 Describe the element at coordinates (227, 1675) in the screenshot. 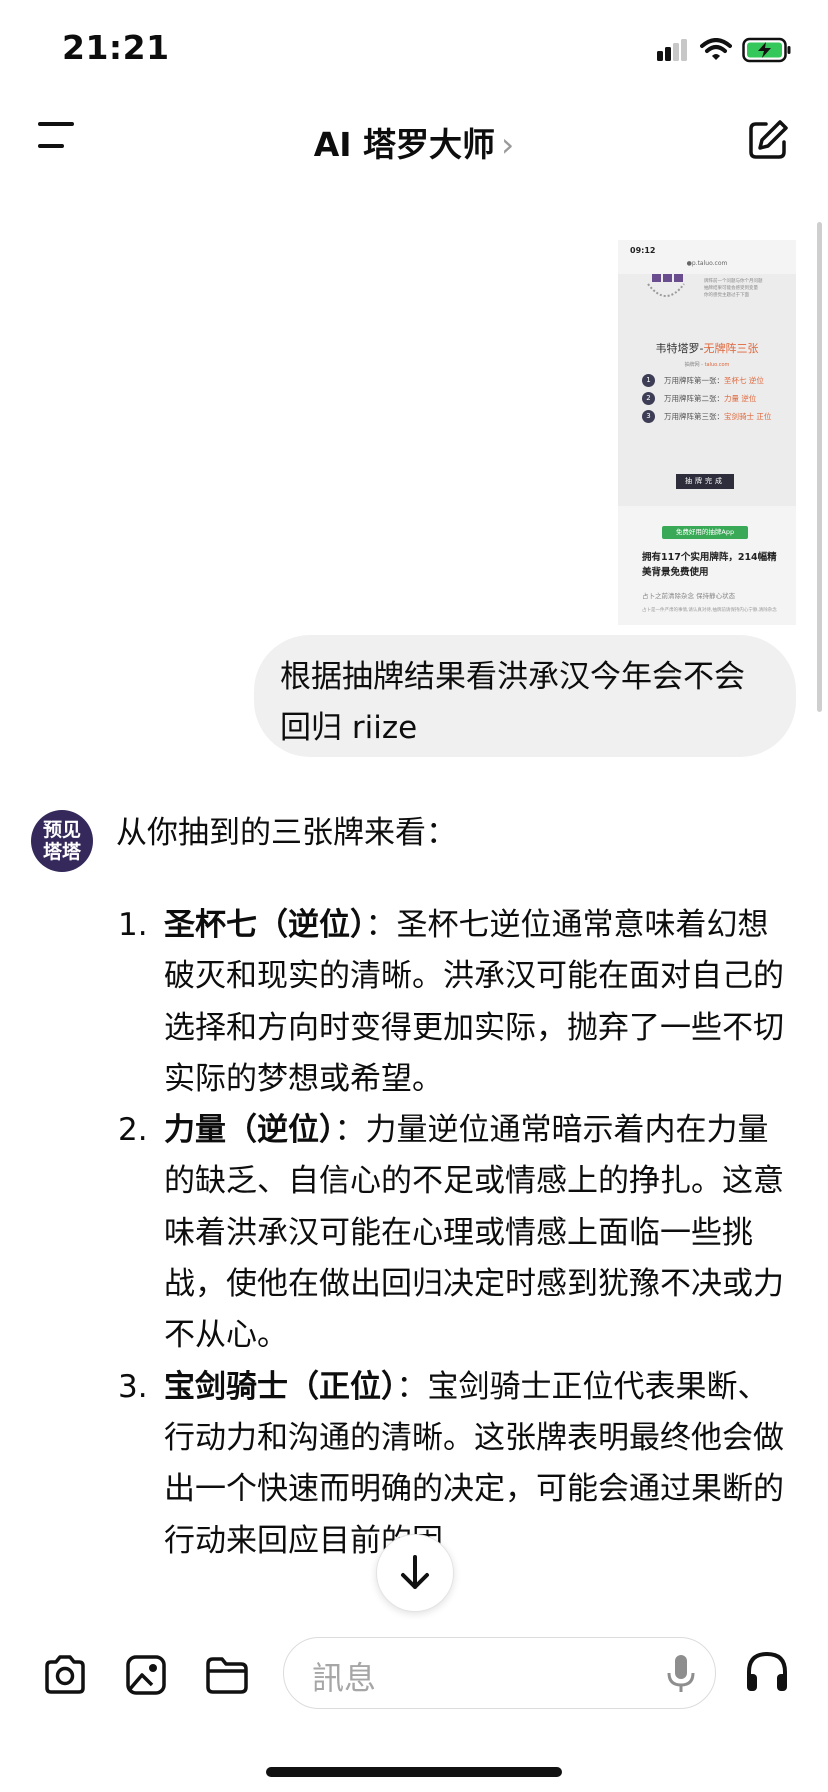

I see `folder-icon` at that location.